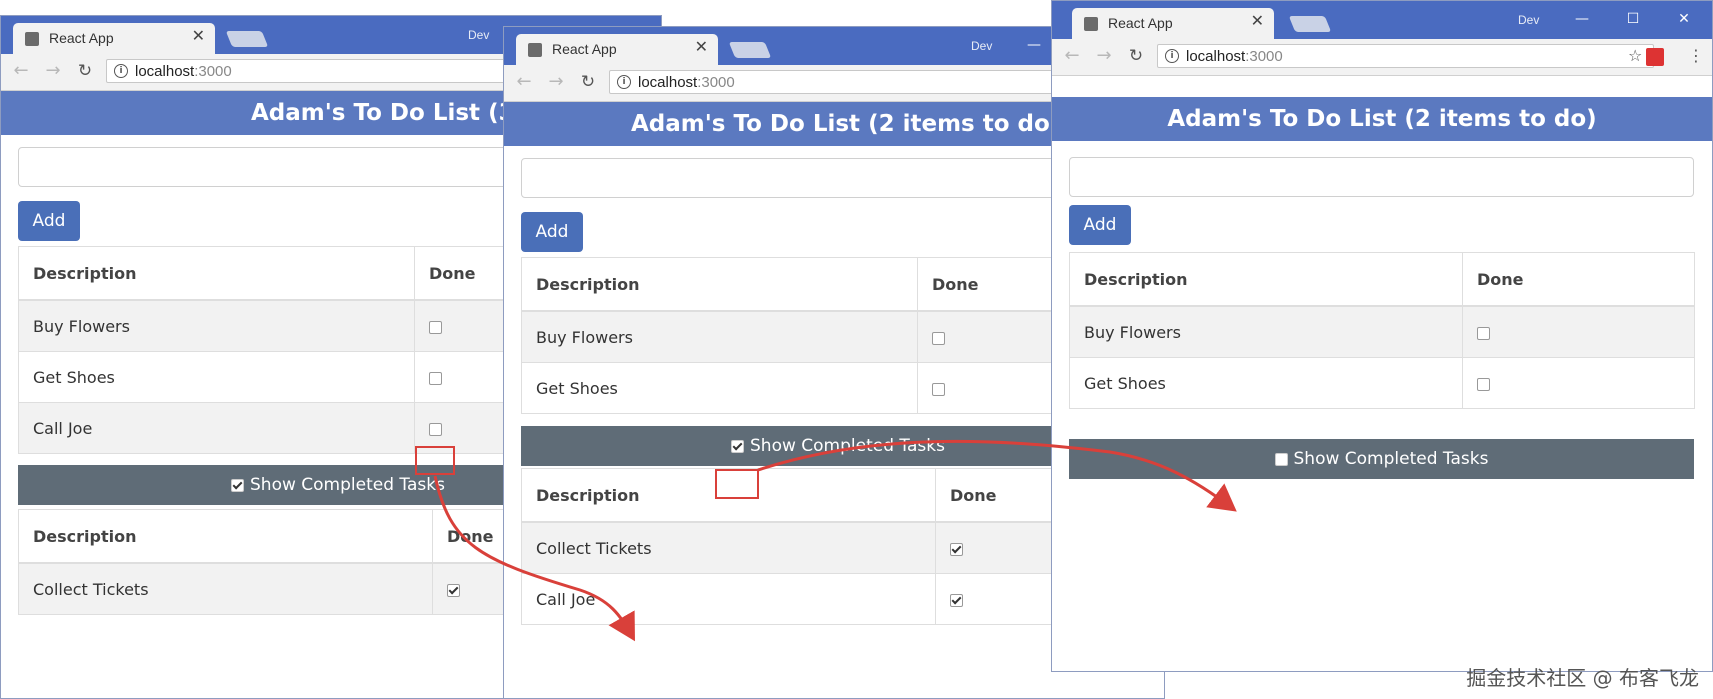 The height and width of the screenshot is (699, 1713). Describe the element at coordinates (1582, 678) in the screenshot. I see `watermark: 掘金技术社区 @ 布客飞龙` at that location.